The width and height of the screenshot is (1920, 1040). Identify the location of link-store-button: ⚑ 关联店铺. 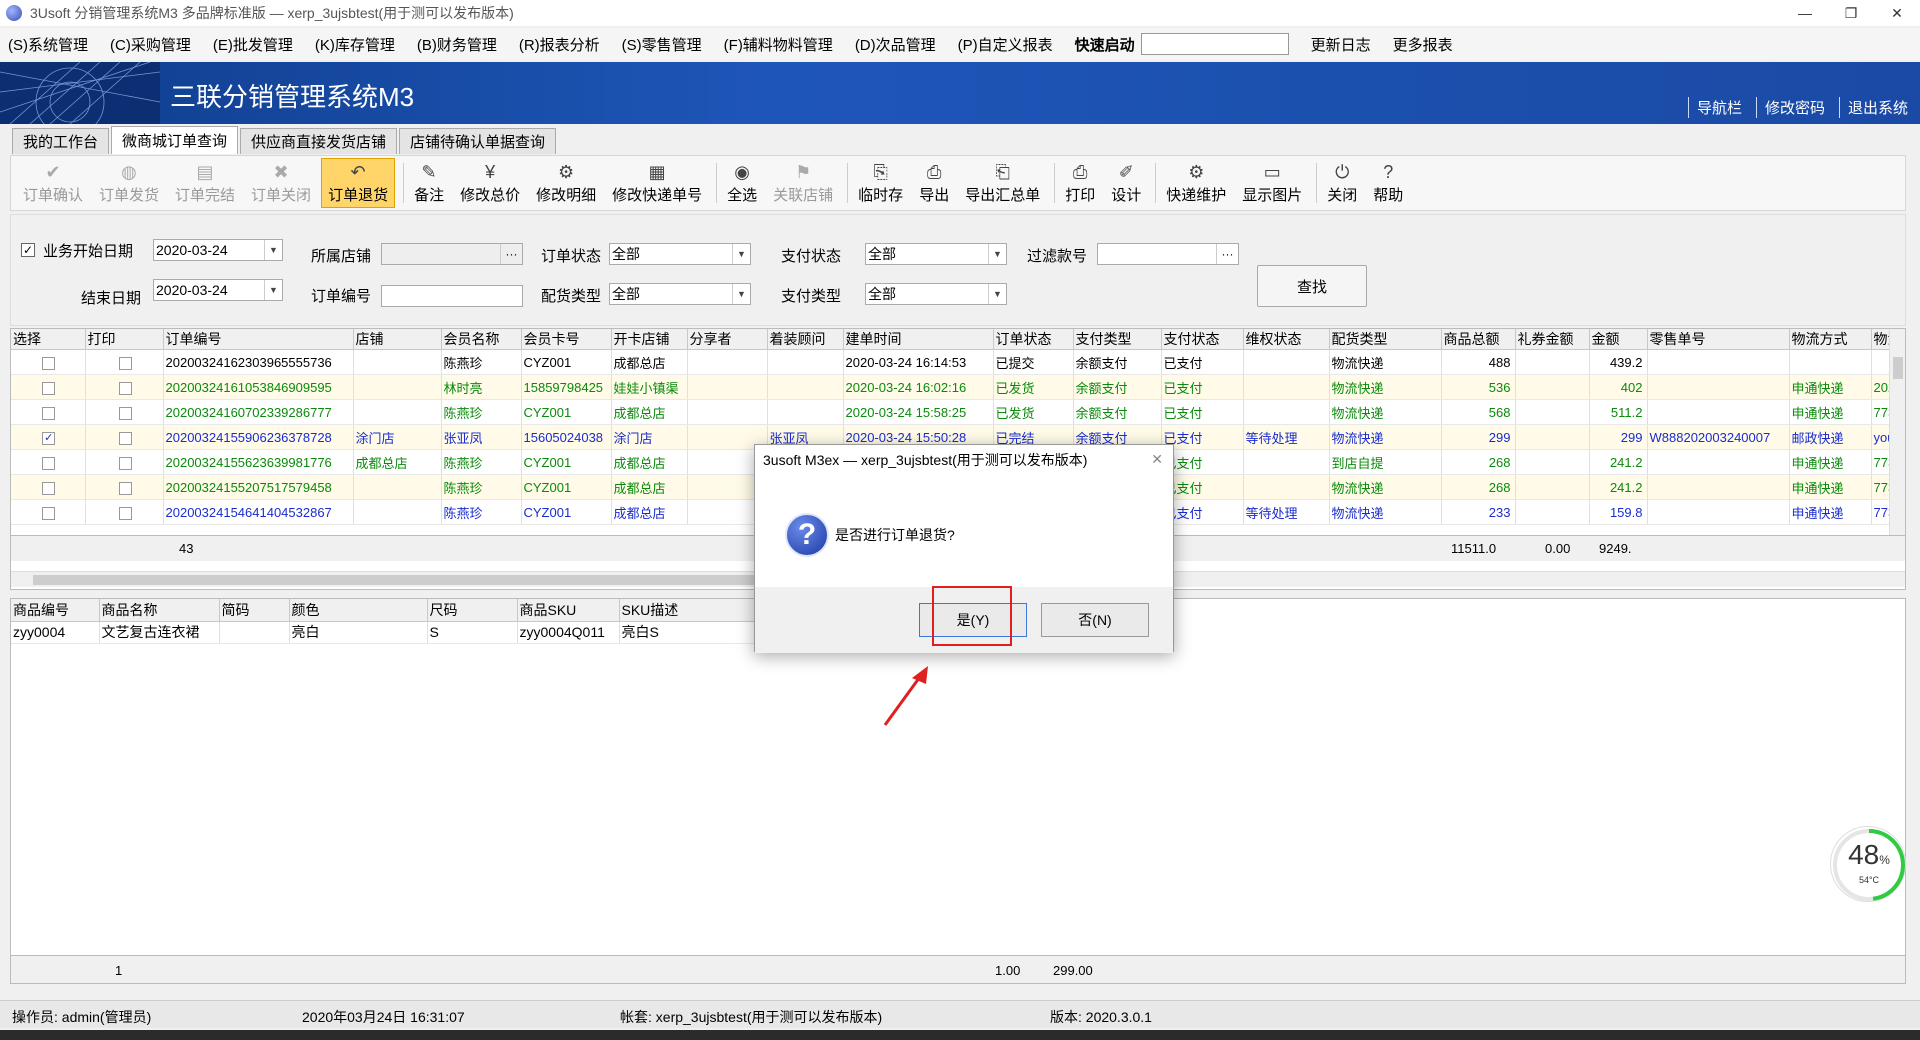
(803, 183).